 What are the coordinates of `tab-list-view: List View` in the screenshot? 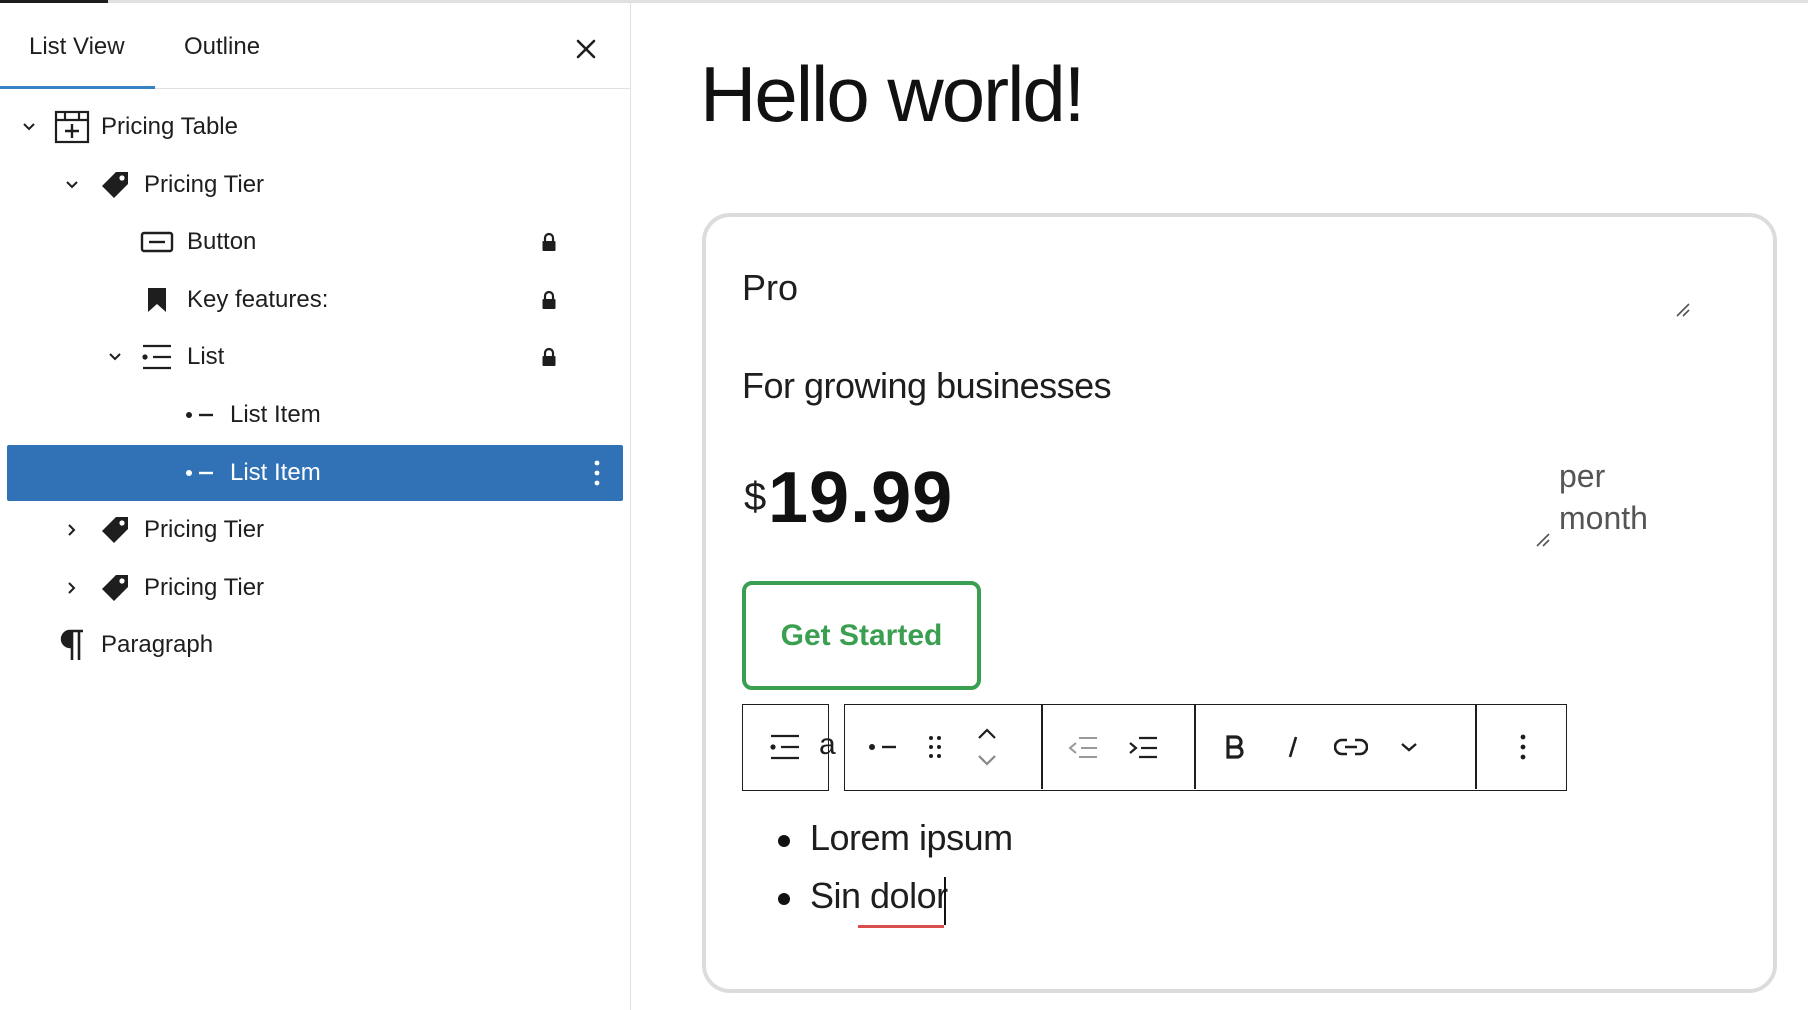 It's located at (77, 46).